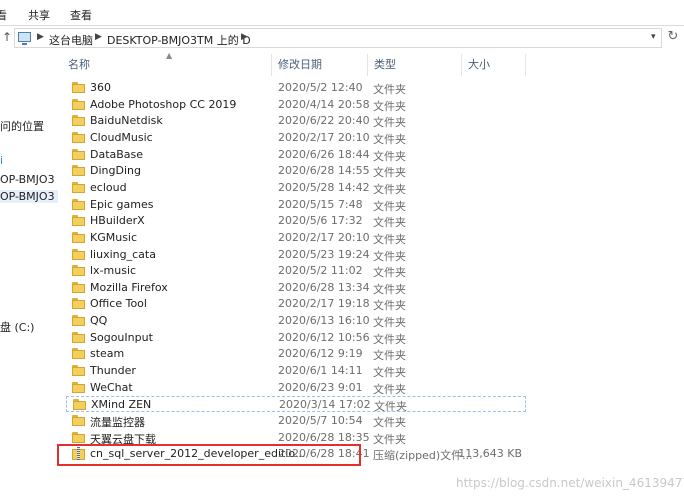 The image size is (684, 500). I want to click on file-date: 2020/6/12 10:56, so click(324, 337).